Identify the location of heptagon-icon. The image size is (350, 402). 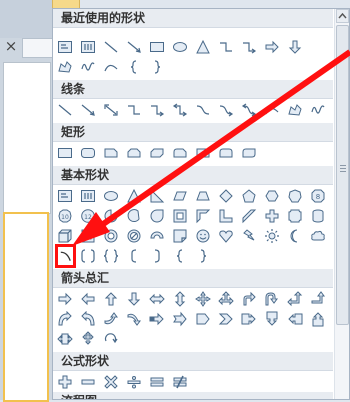
(294, 195).